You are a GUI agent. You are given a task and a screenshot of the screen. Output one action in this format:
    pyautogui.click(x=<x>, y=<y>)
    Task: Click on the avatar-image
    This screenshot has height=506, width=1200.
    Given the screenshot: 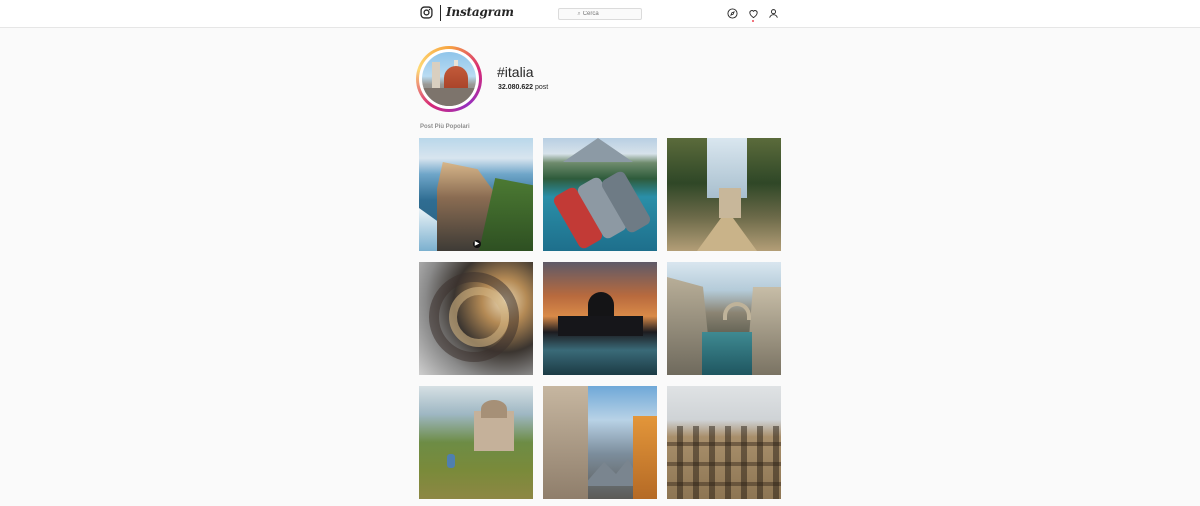 What is the action you would take?
    pyautogui.click(x=449, y=79)
    